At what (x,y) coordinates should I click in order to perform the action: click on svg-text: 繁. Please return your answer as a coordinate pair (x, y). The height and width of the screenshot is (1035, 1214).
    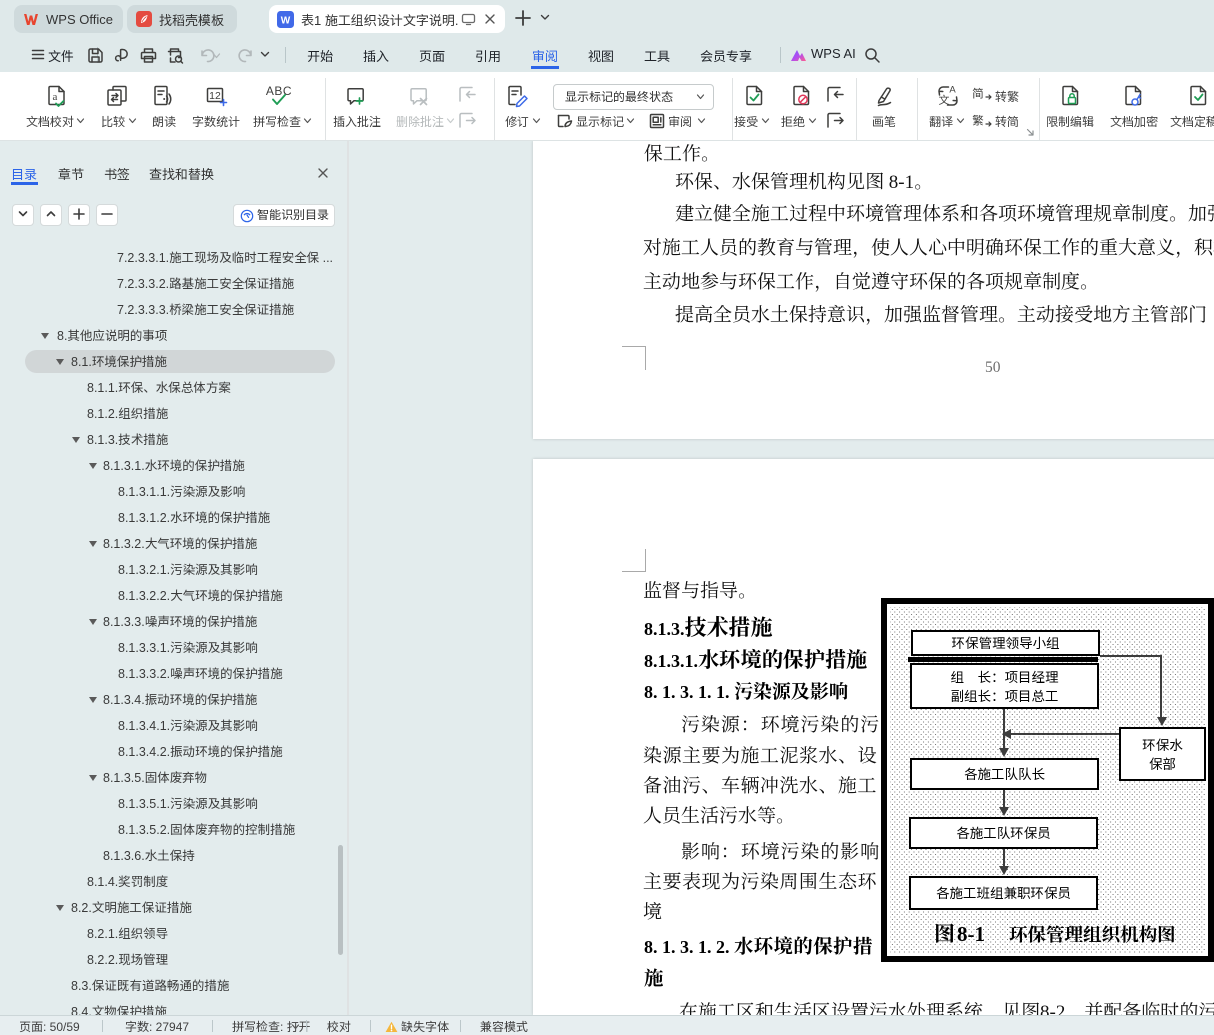
    Looking at the image, I should click on (978, 120).